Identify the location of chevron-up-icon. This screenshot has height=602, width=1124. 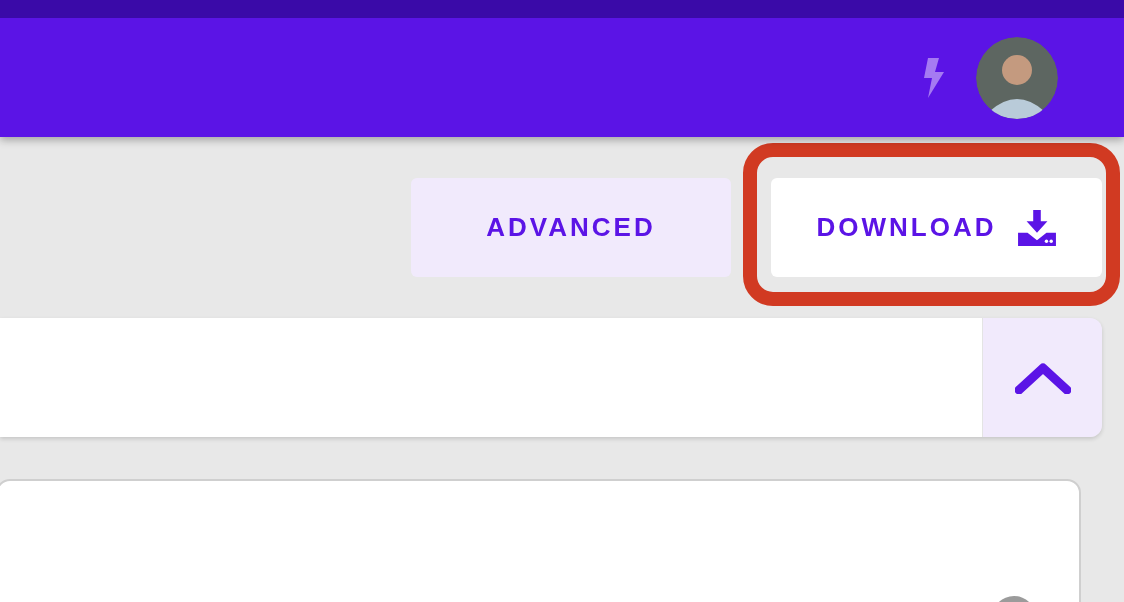
(1042, 377).